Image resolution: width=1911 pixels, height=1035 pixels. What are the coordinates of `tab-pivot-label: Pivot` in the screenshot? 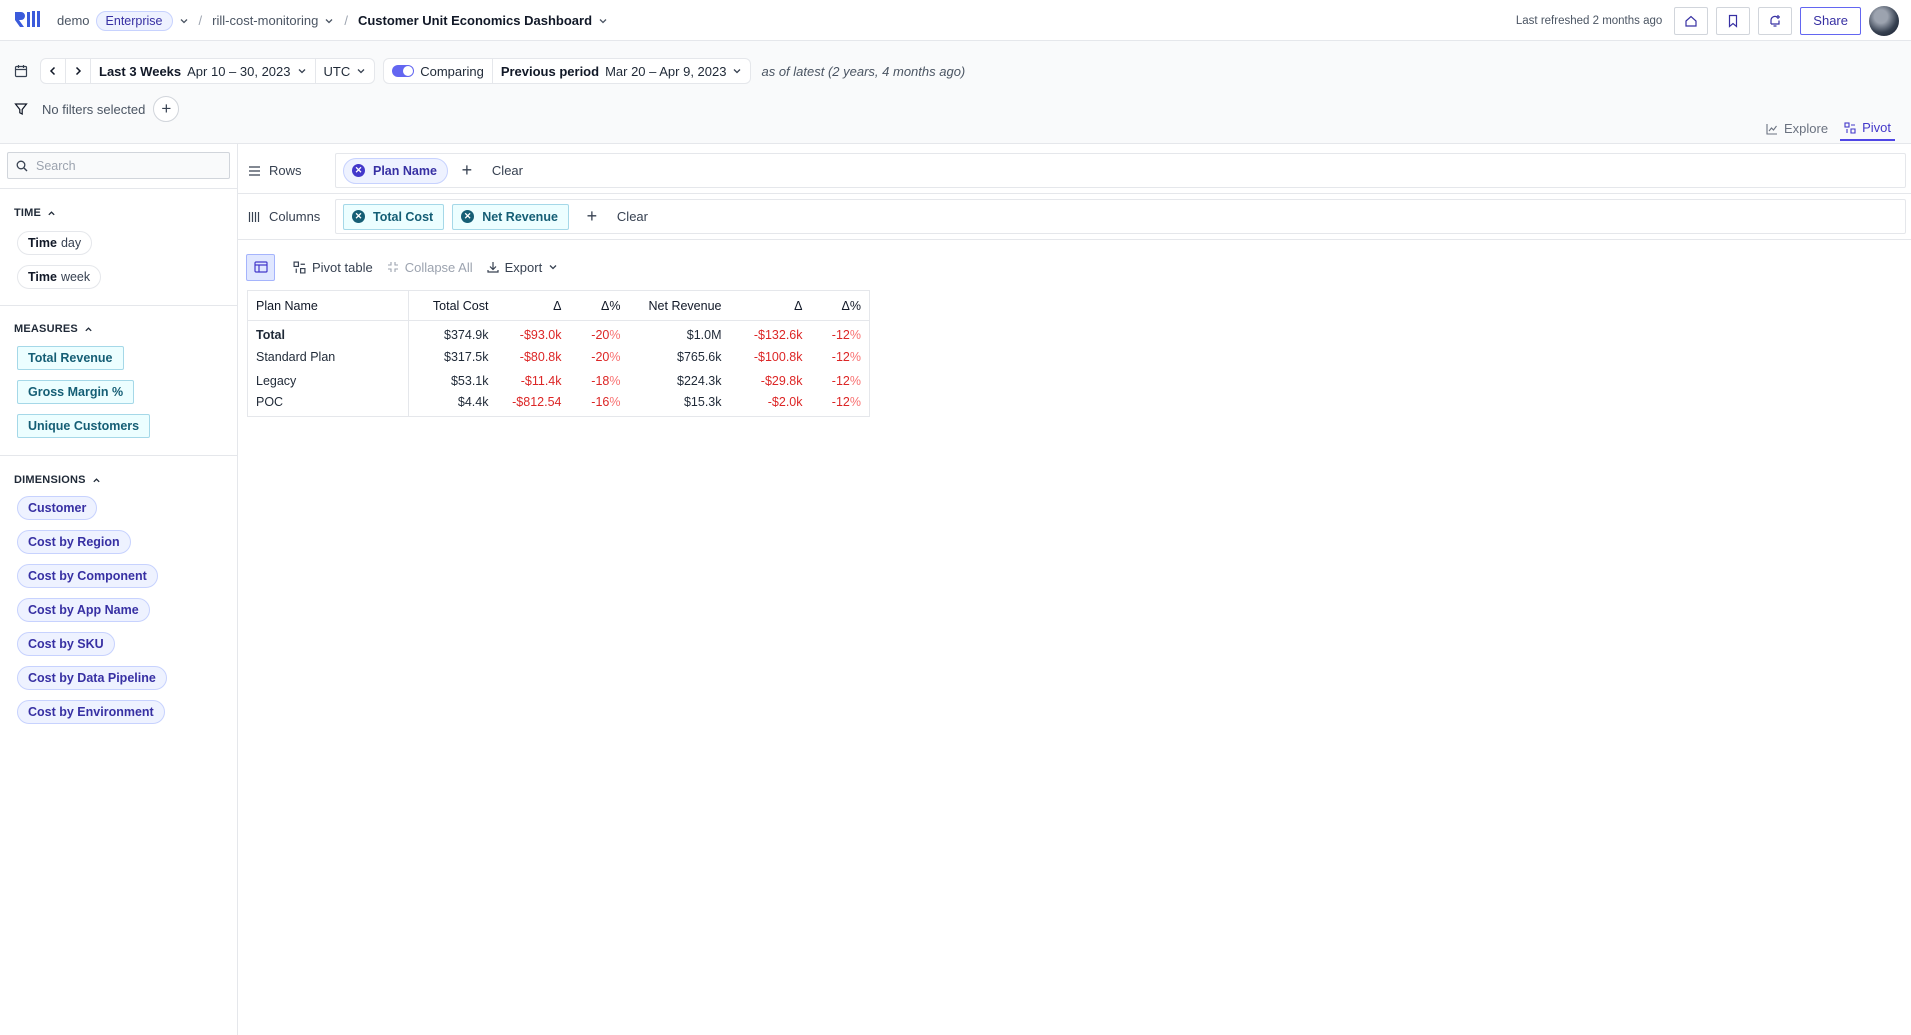 It's located at (1876, 127).